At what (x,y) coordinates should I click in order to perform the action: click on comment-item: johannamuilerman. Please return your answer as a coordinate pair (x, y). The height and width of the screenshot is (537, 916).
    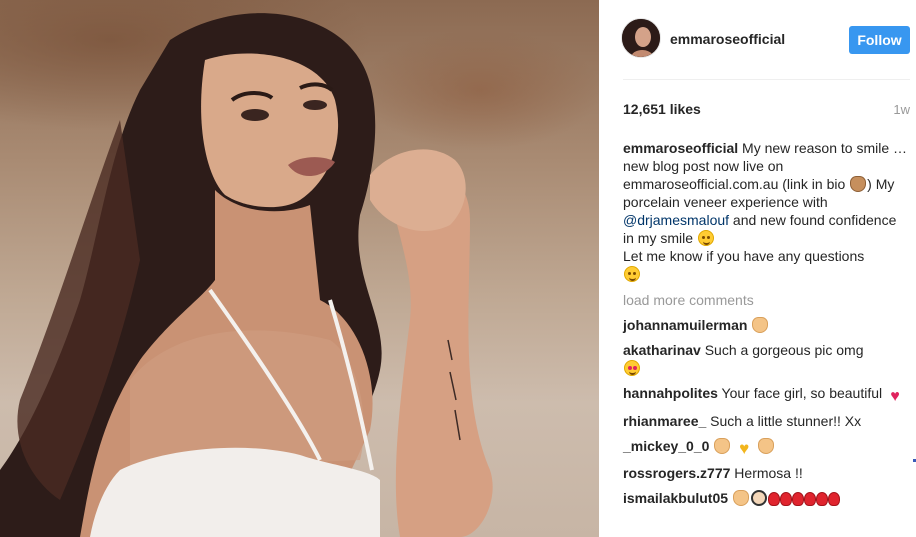
    Looking at the image, I should click on (767, 325).